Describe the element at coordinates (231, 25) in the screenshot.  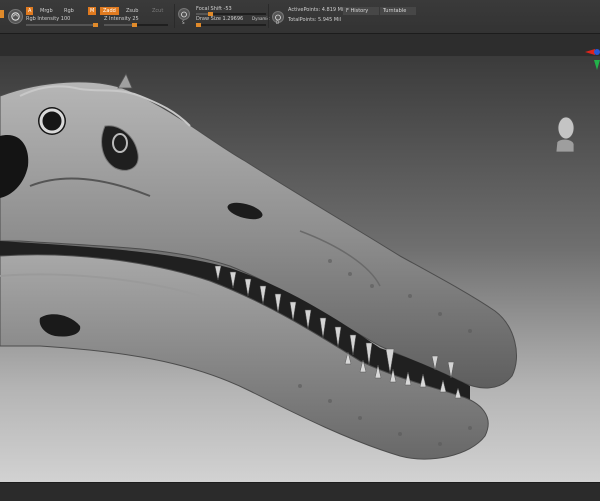
I see `draw-size-track` at that location.